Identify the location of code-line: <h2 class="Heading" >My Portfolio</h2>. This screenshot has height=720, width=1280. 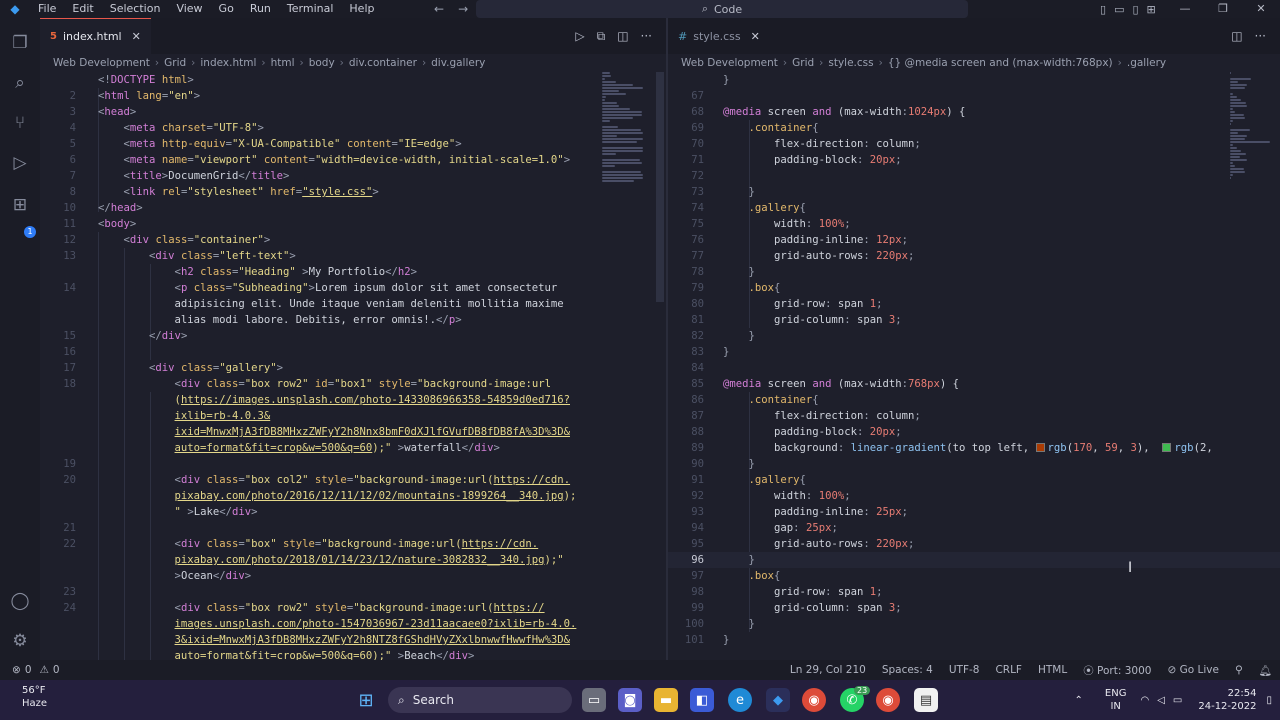
(353, 272).